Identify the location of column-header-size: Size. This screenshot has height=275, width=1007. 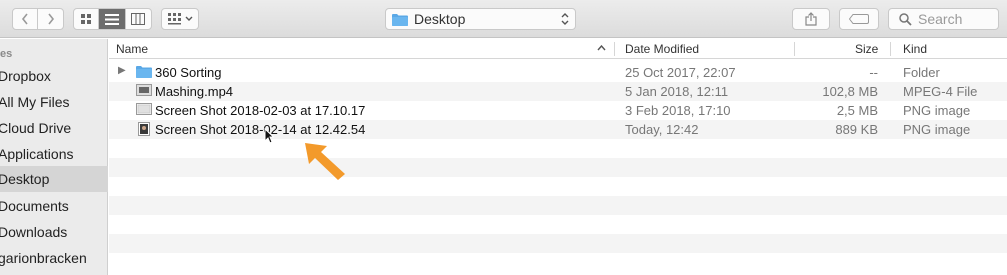
(866, 49).